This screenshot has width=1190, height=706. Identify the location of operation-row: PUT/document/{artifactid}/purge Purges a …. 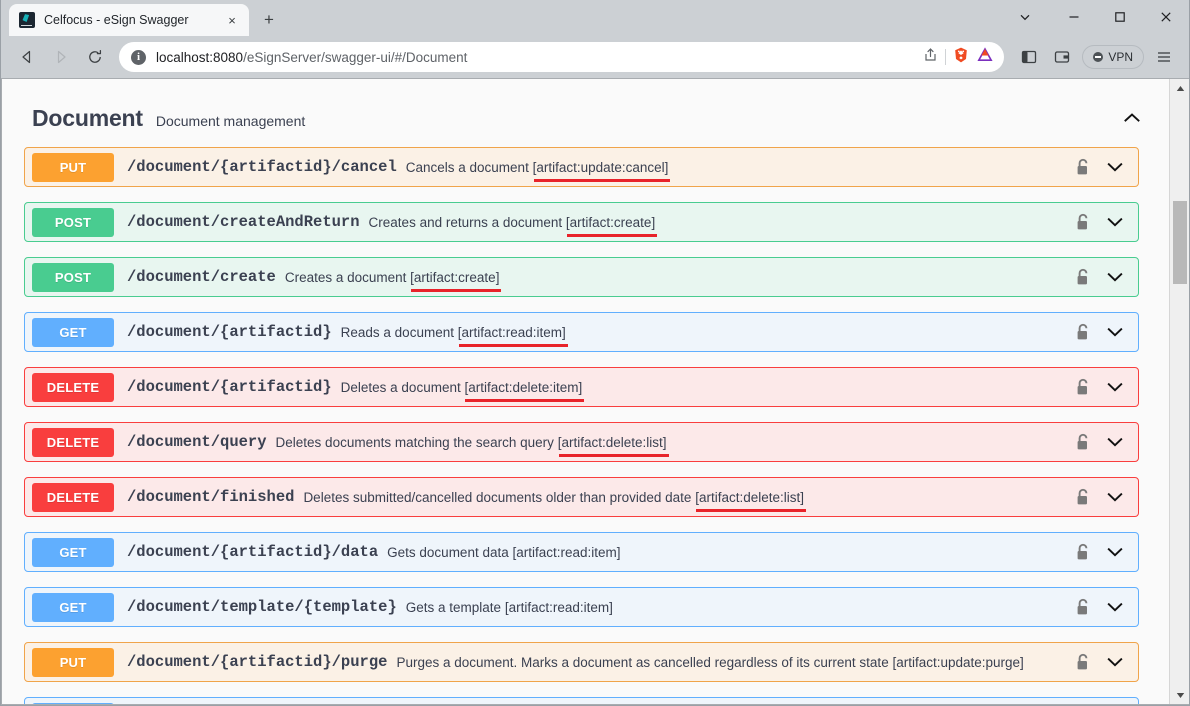
(581, 662).